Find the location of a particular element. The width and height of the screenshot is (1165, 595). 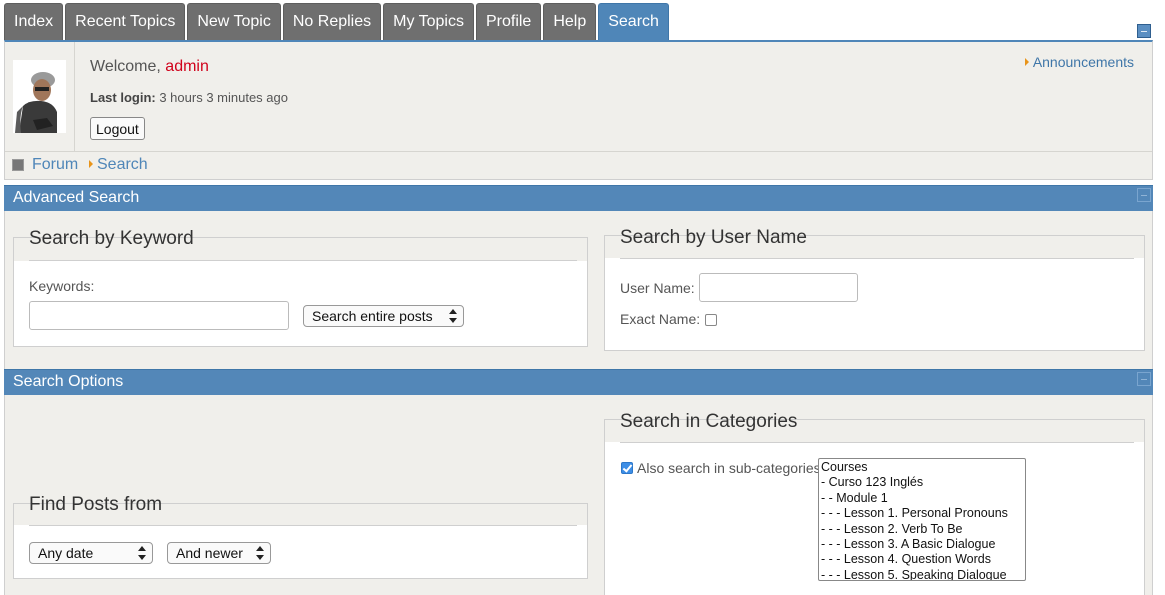

categories-legend: Search in Categories is located at coordinates (709, 421).